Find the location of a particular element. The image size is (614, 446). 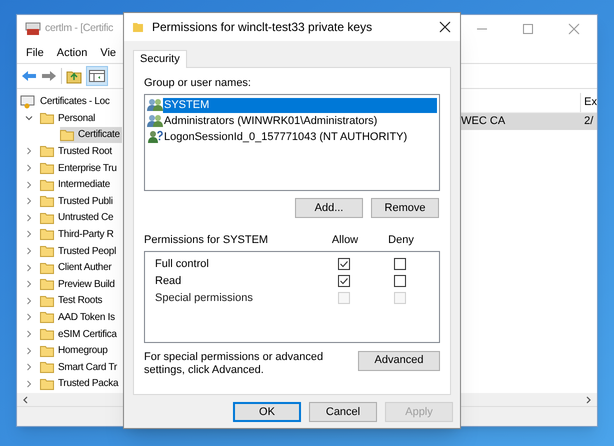

advanced-note: For special permissions or advanced settings, click Advanced. is located at coordinates (234, 363).